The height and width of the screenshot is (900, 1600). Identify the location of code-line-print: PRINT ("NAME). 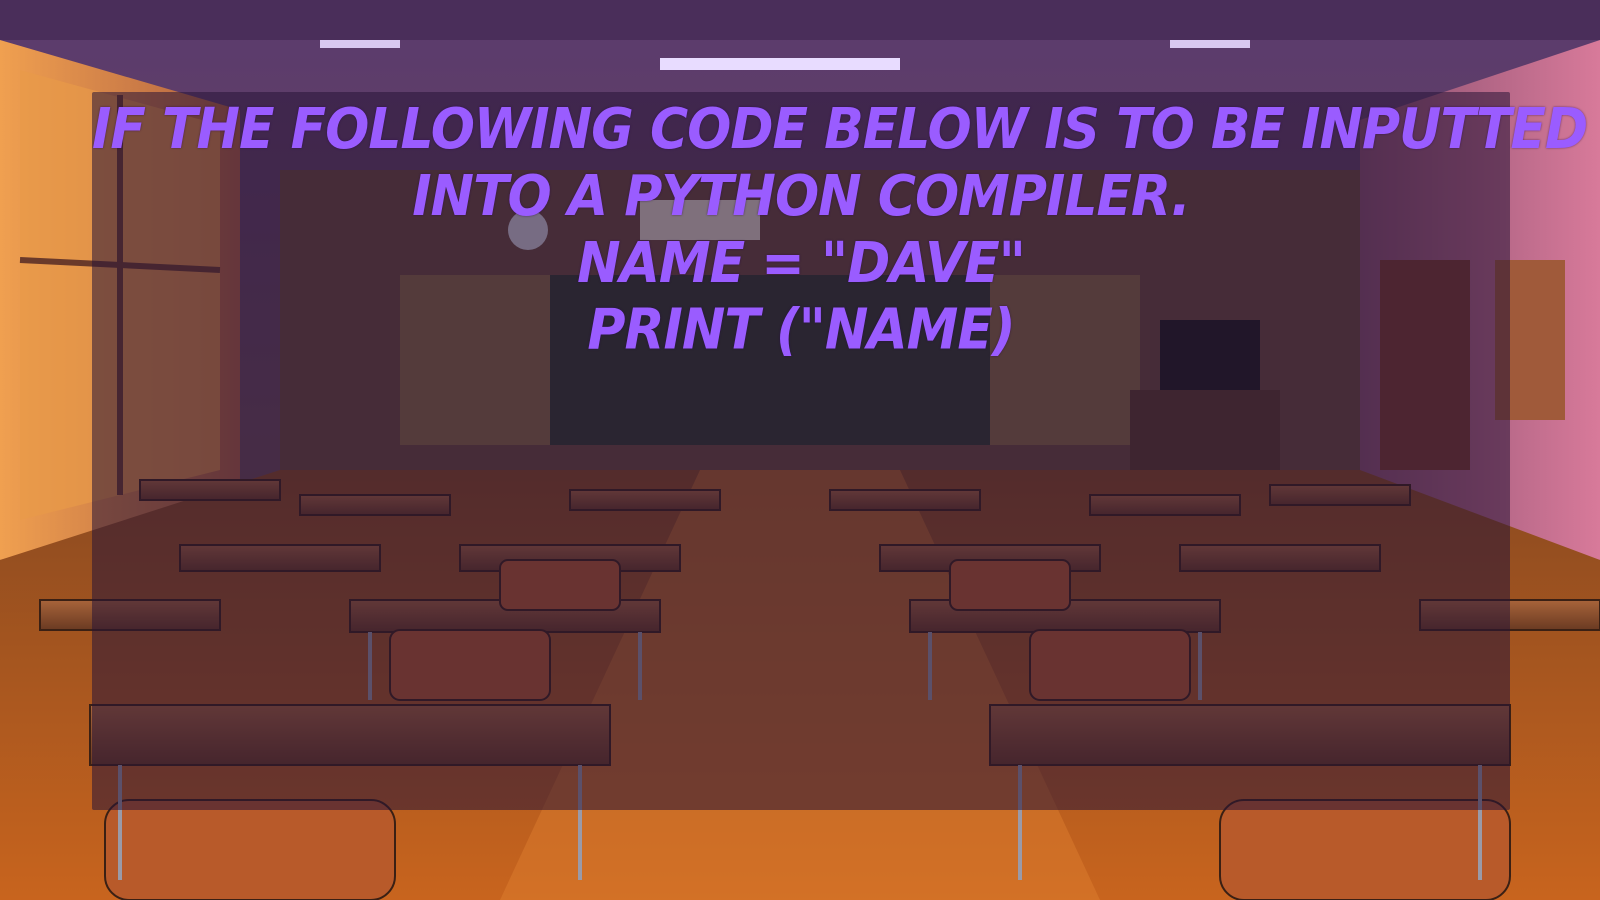
(801, 330).